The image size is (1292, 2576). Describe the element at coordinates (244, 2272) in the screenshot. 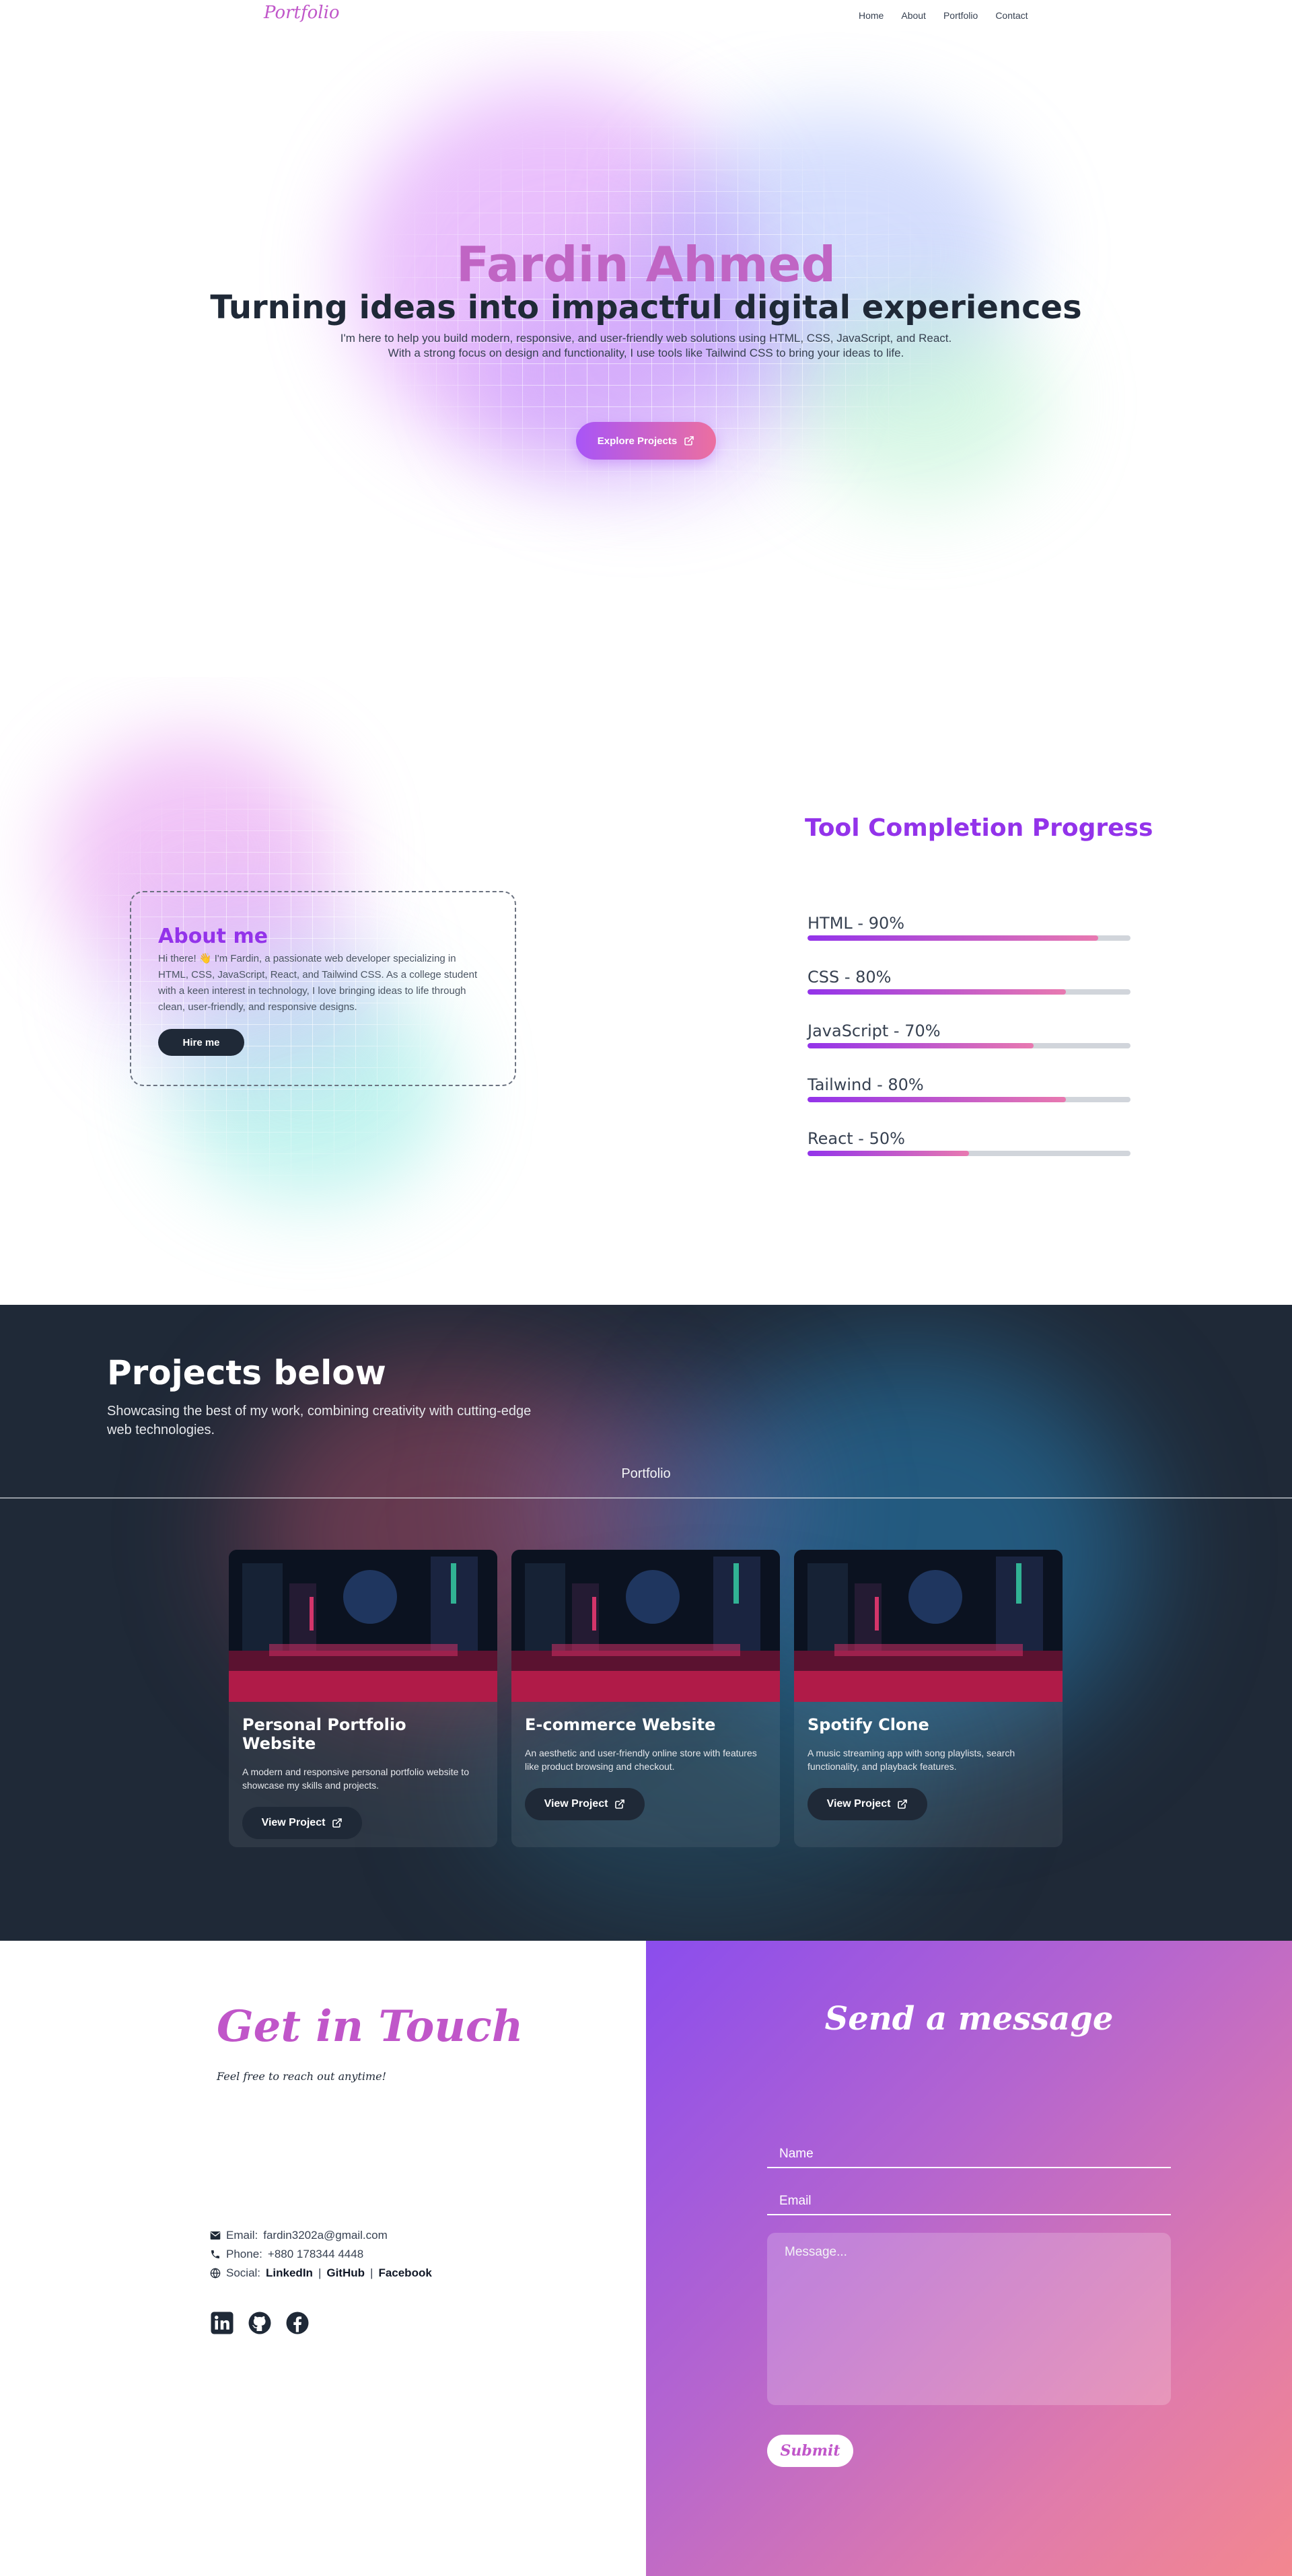

I see `social-label: Social:` at that location.